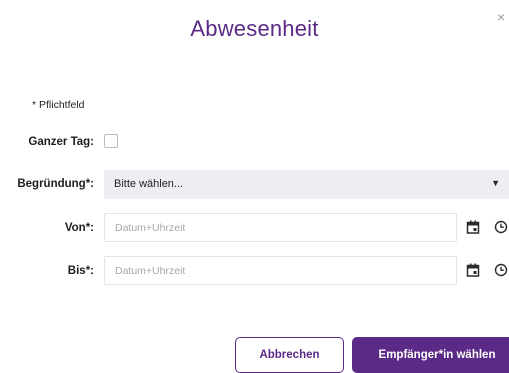 This screenshot has height=373, width=509. What do you see at coordinates (280, 227) in the screenshot?
I see `from-datetime-input: Datum+Uhrzeit` at bounding box center [280, 227].